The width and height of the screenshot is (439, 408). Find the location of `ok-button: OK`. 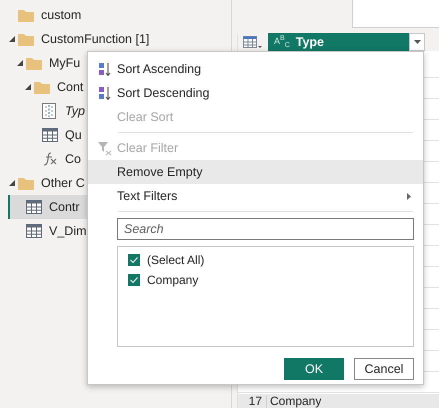

ok-button: OK is located at coordinates (314, 369).